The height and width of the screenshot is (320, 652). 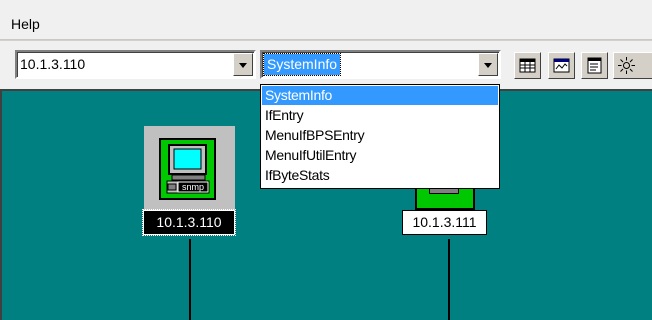 I want to click on node-icon-background: snmp, so click(x=187, y=169).